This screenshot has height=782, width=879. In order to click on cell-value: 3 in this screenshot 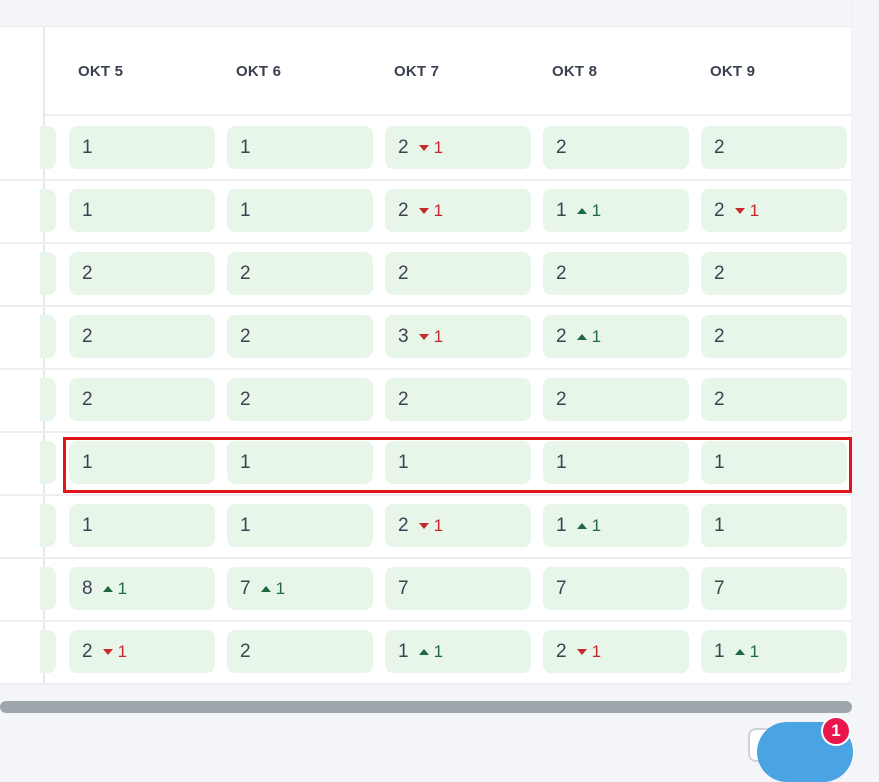, I will do `click(403, 336)`.